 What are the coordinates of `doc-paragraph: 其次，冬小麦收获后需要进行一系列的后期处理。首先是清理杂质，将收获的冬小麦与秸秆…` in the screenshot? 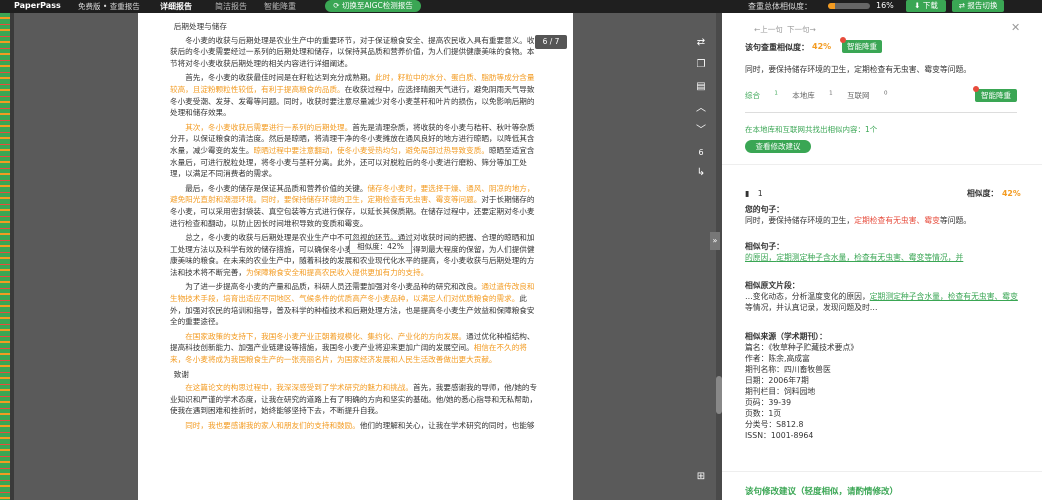 It's located at (356, 151).